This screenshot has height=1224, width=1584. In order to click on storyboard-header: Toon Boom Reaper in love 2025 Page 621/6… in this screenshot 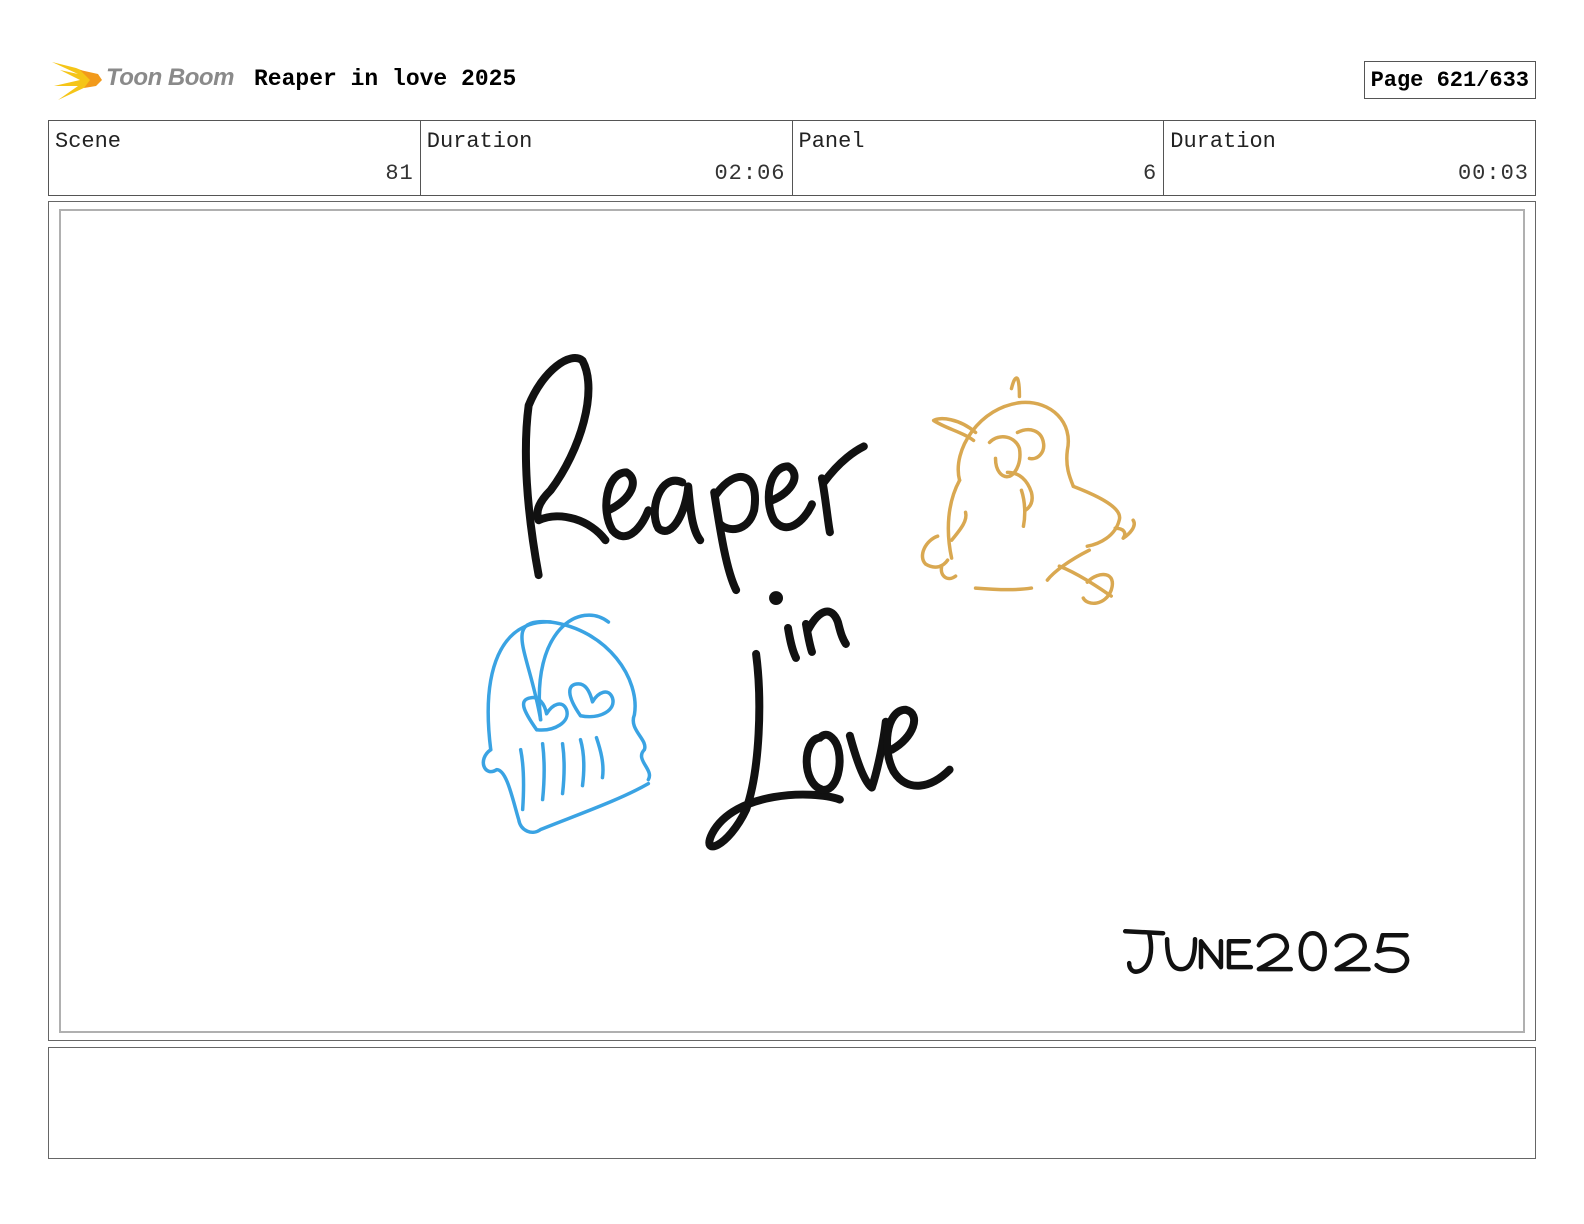, I will do `click(792, 80)`.